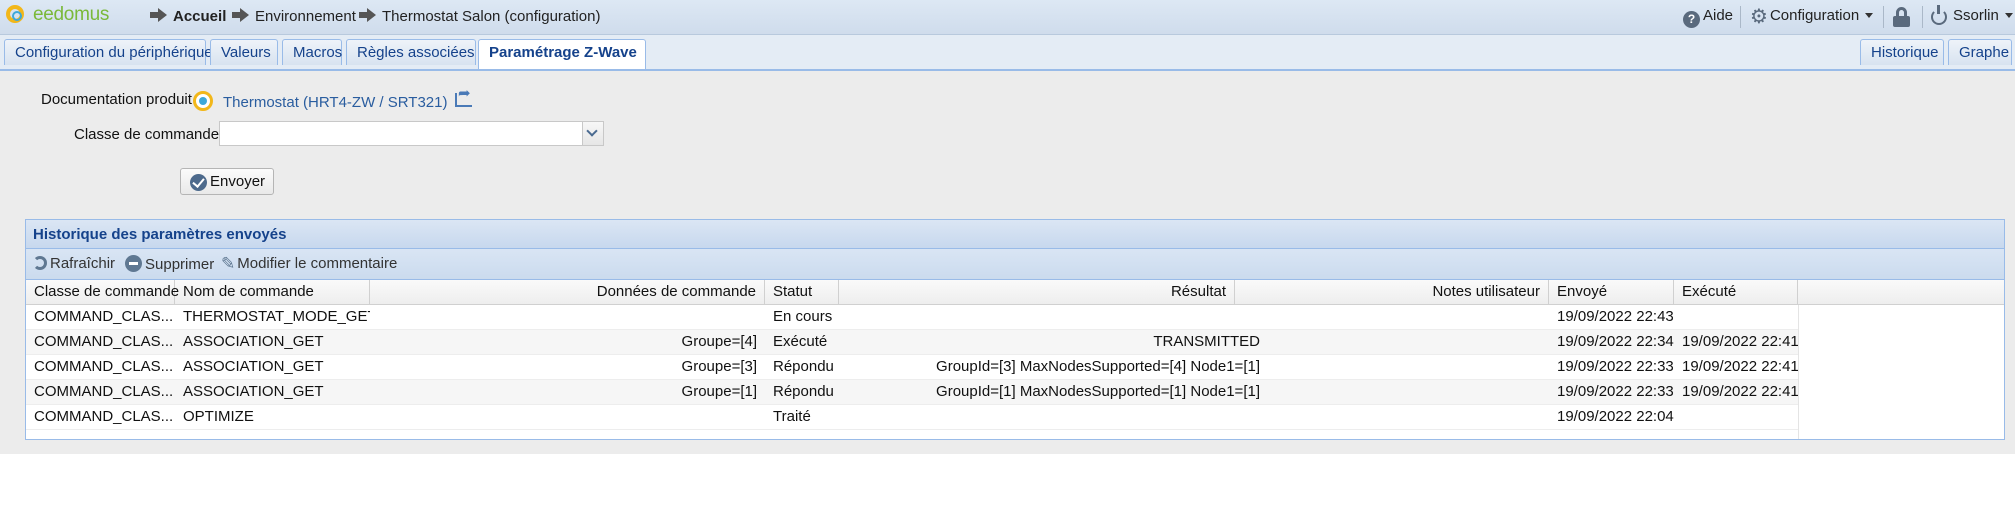 This screenshot has height=510, width=2015. I want to click on pencil-icon: ✎, so click(228, 263).